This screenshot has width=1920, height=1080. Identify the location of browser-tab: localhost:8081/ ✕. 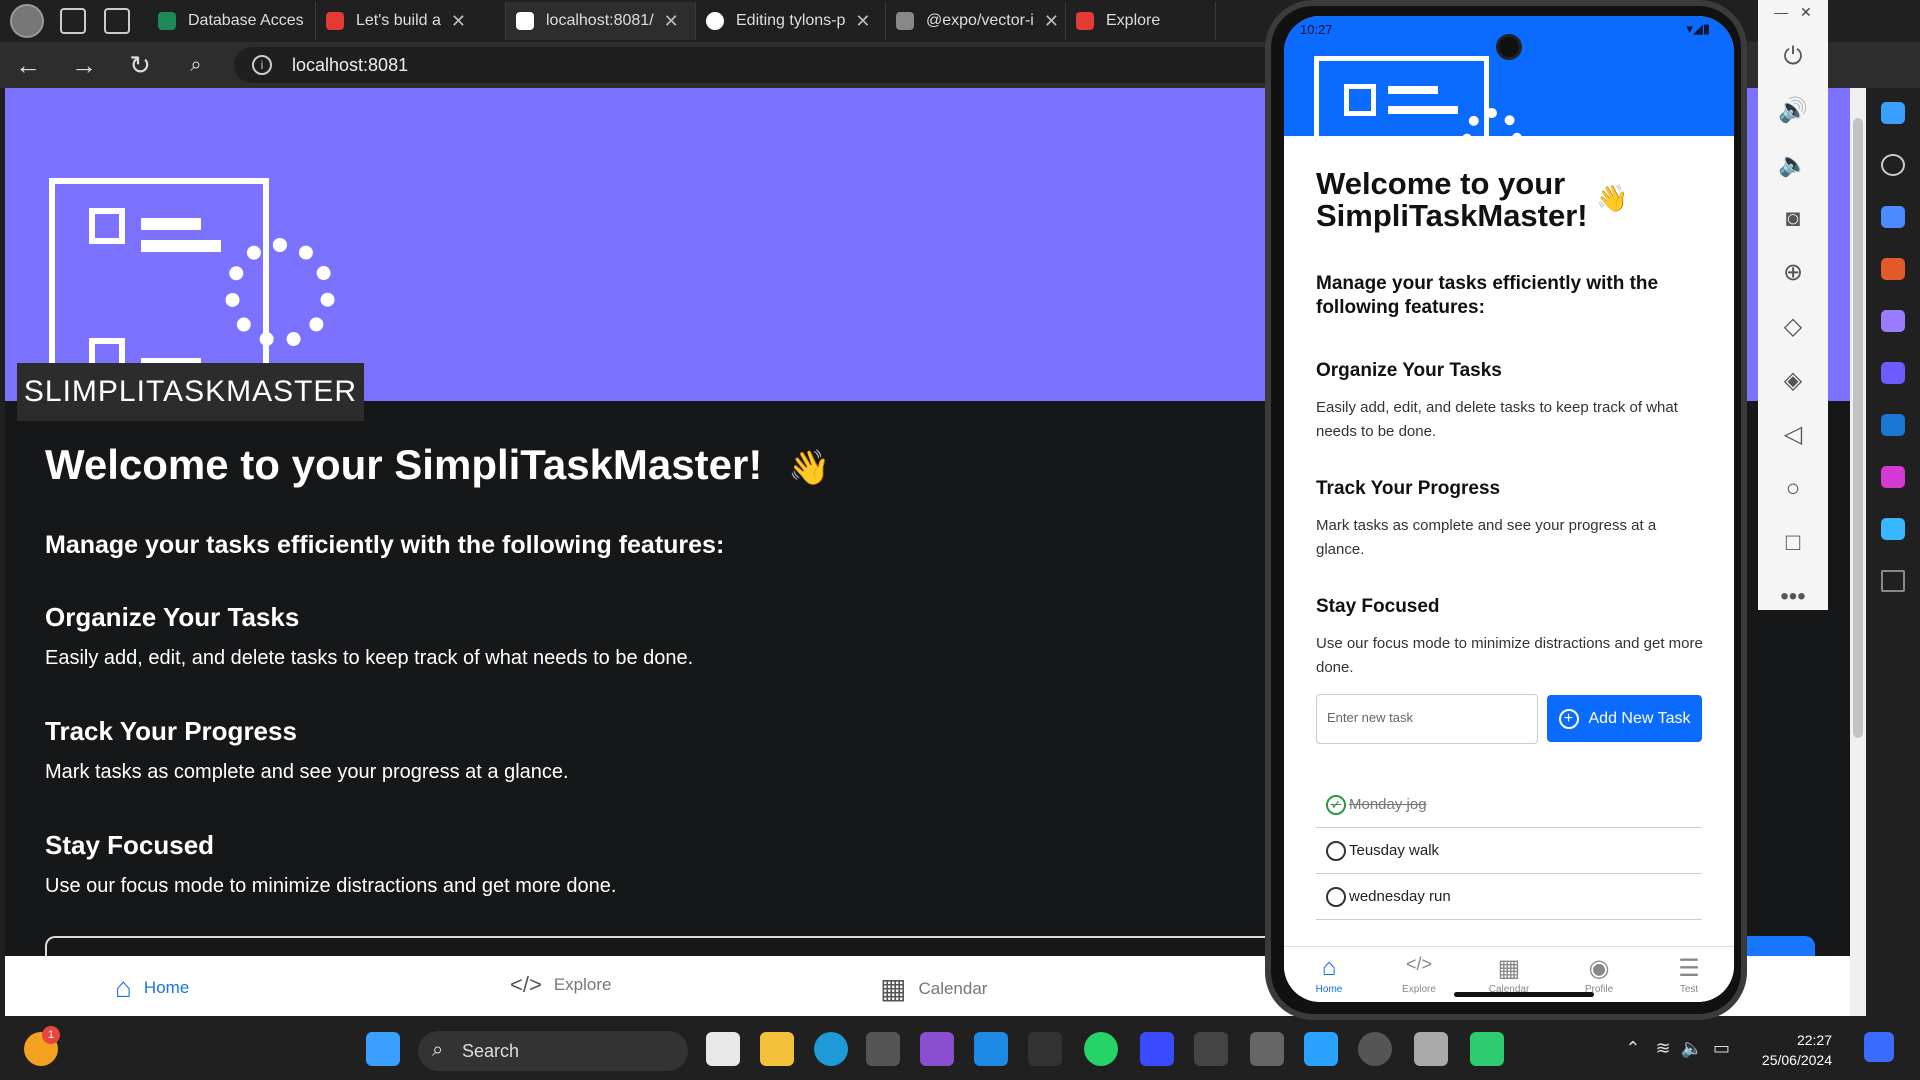
(601, 21).